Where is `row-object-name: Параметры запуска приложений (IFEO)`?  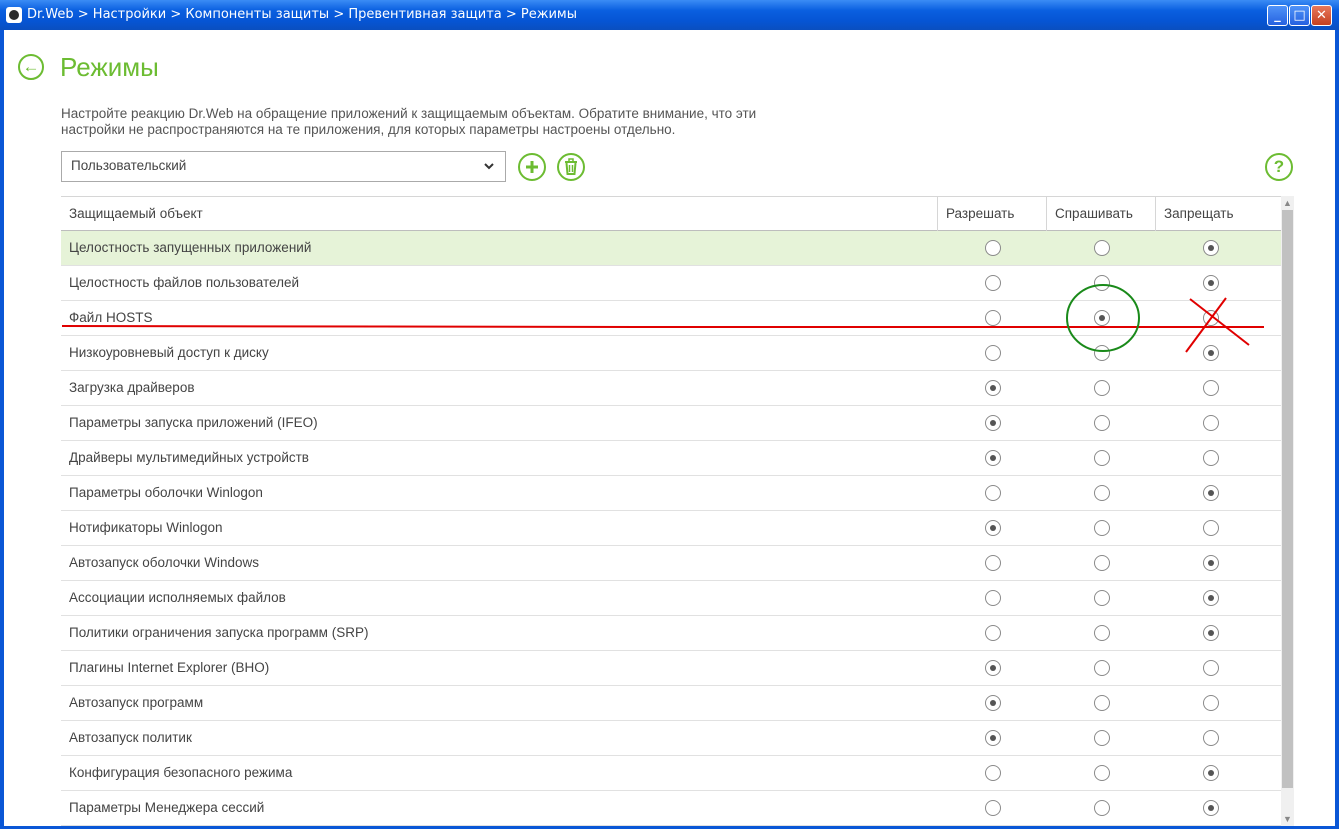 row-object-name: Параметры запуска приложений (IFEO) is located at coordinates (193, 422).